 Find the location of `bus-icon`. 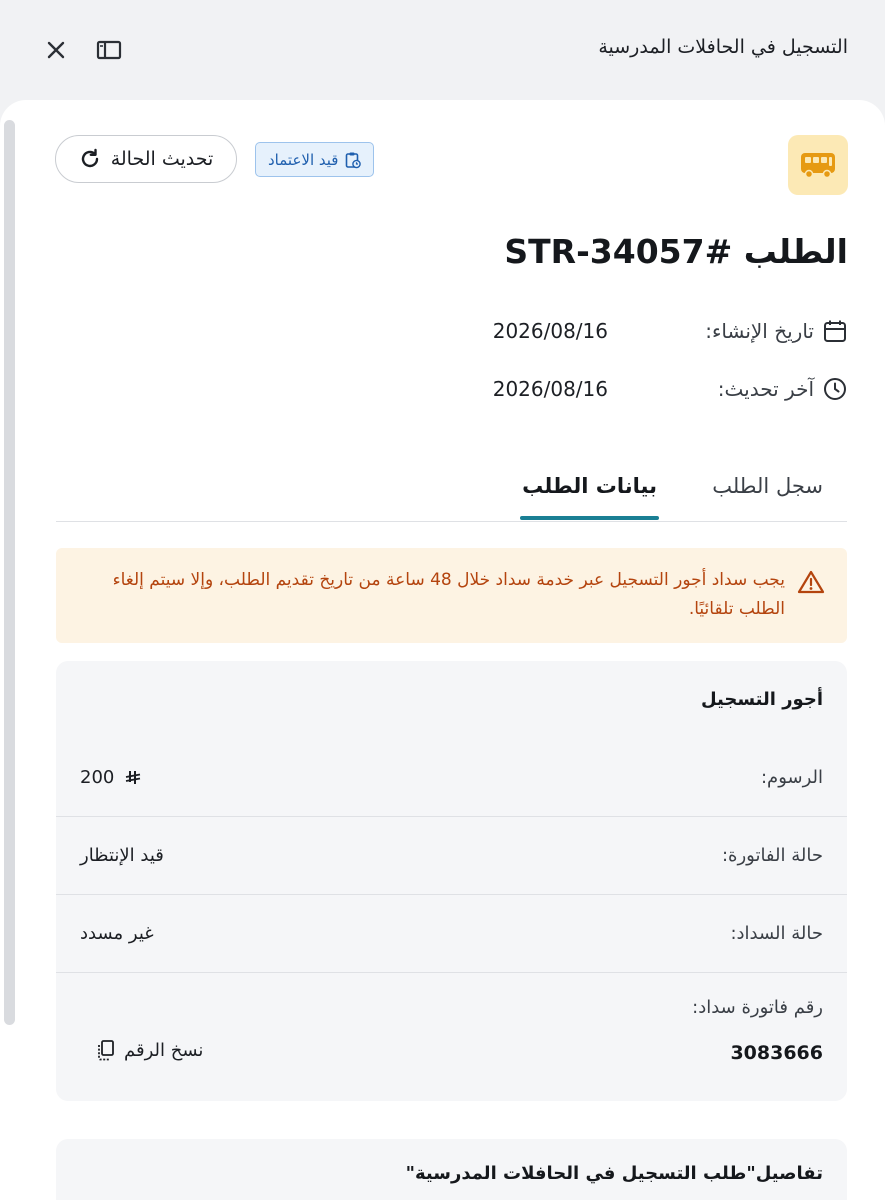

bus-icon is located at coordinates (818, 166).